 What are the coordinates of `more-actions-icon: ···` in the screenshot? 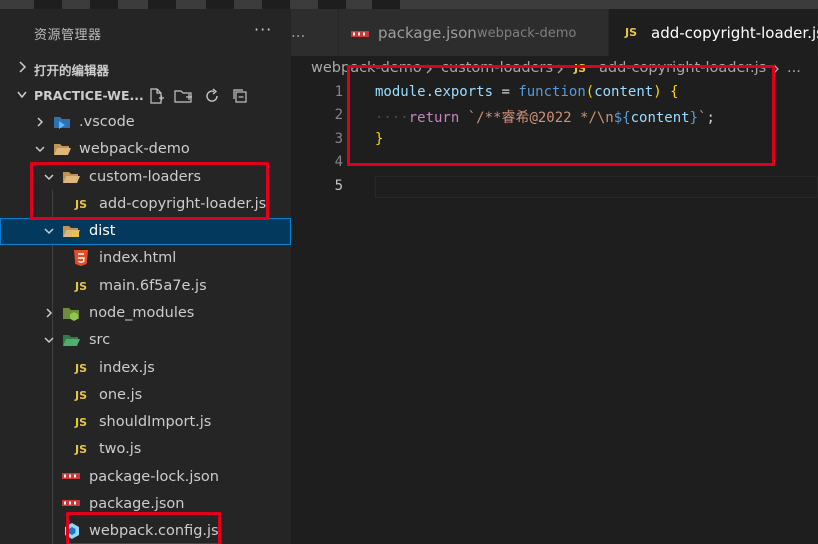 It's located at (263, 29).